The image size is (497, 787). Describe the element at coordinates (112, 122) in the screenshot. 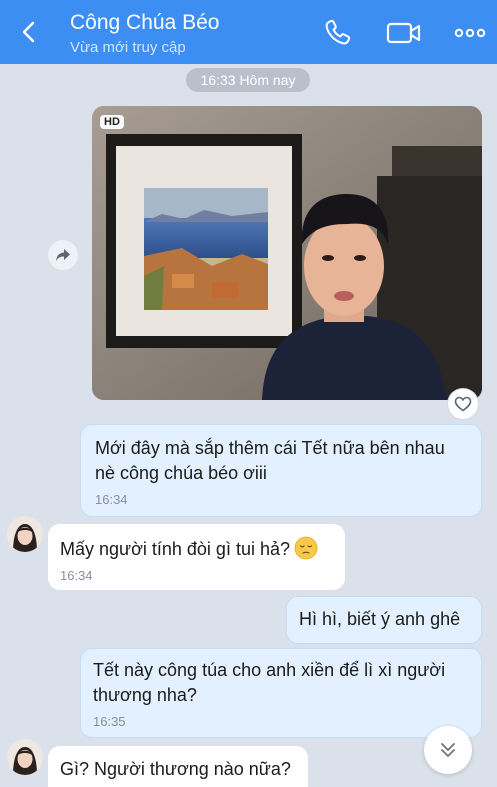

I see `hd-badge: HD` at that location.